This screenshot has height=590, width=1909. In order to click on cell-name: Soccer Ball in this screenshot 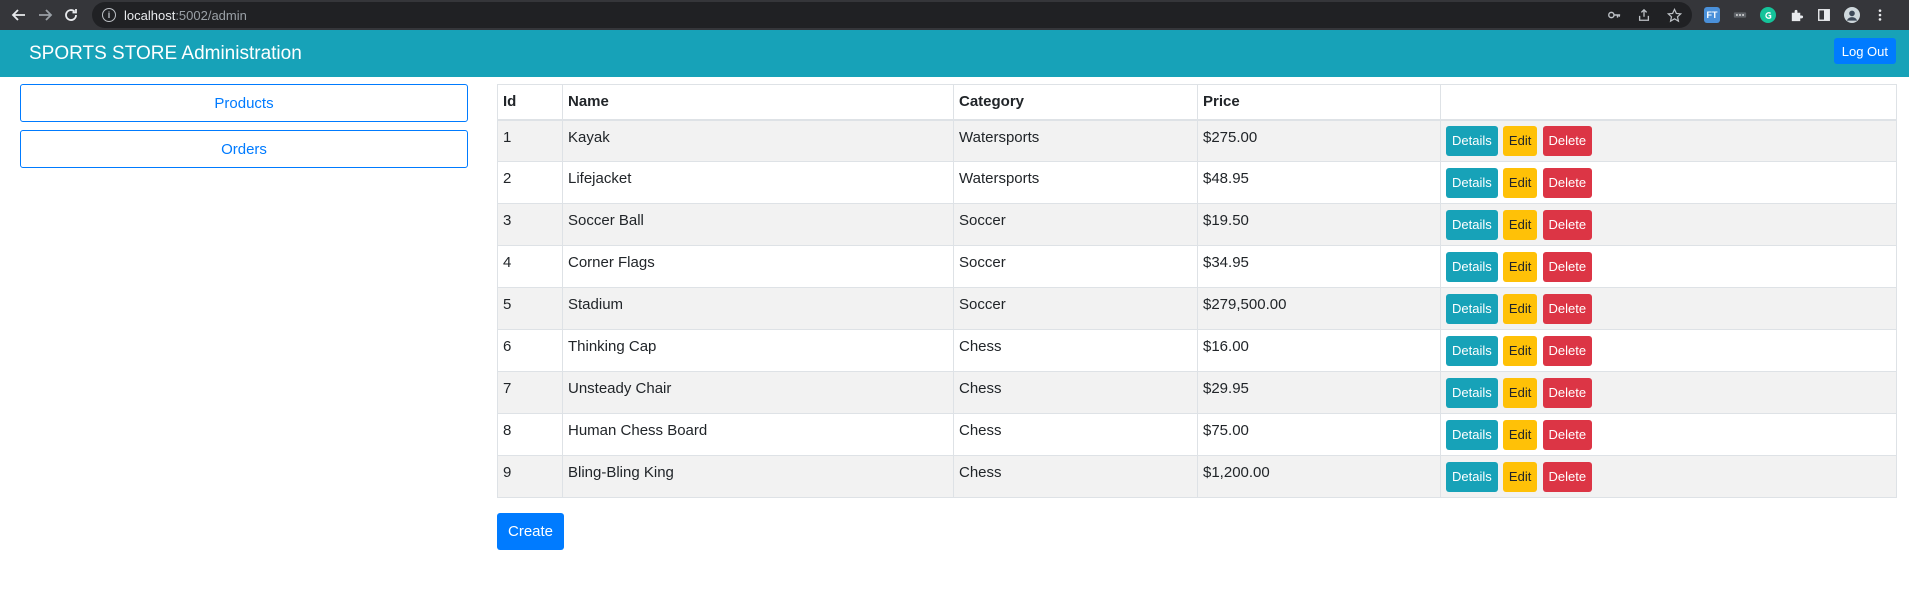, I will do `click(758, 224)`.